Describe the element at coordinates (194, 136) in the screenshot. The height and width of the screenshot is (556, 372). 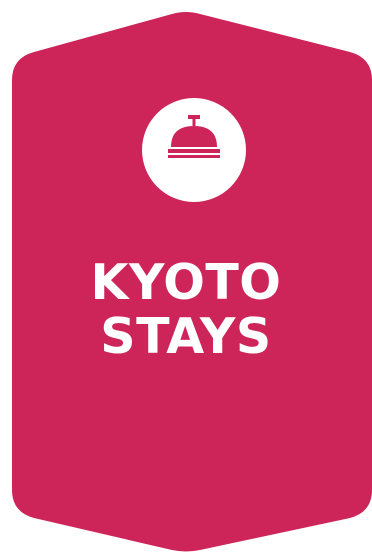
I see `service-bell-icon` at that location.